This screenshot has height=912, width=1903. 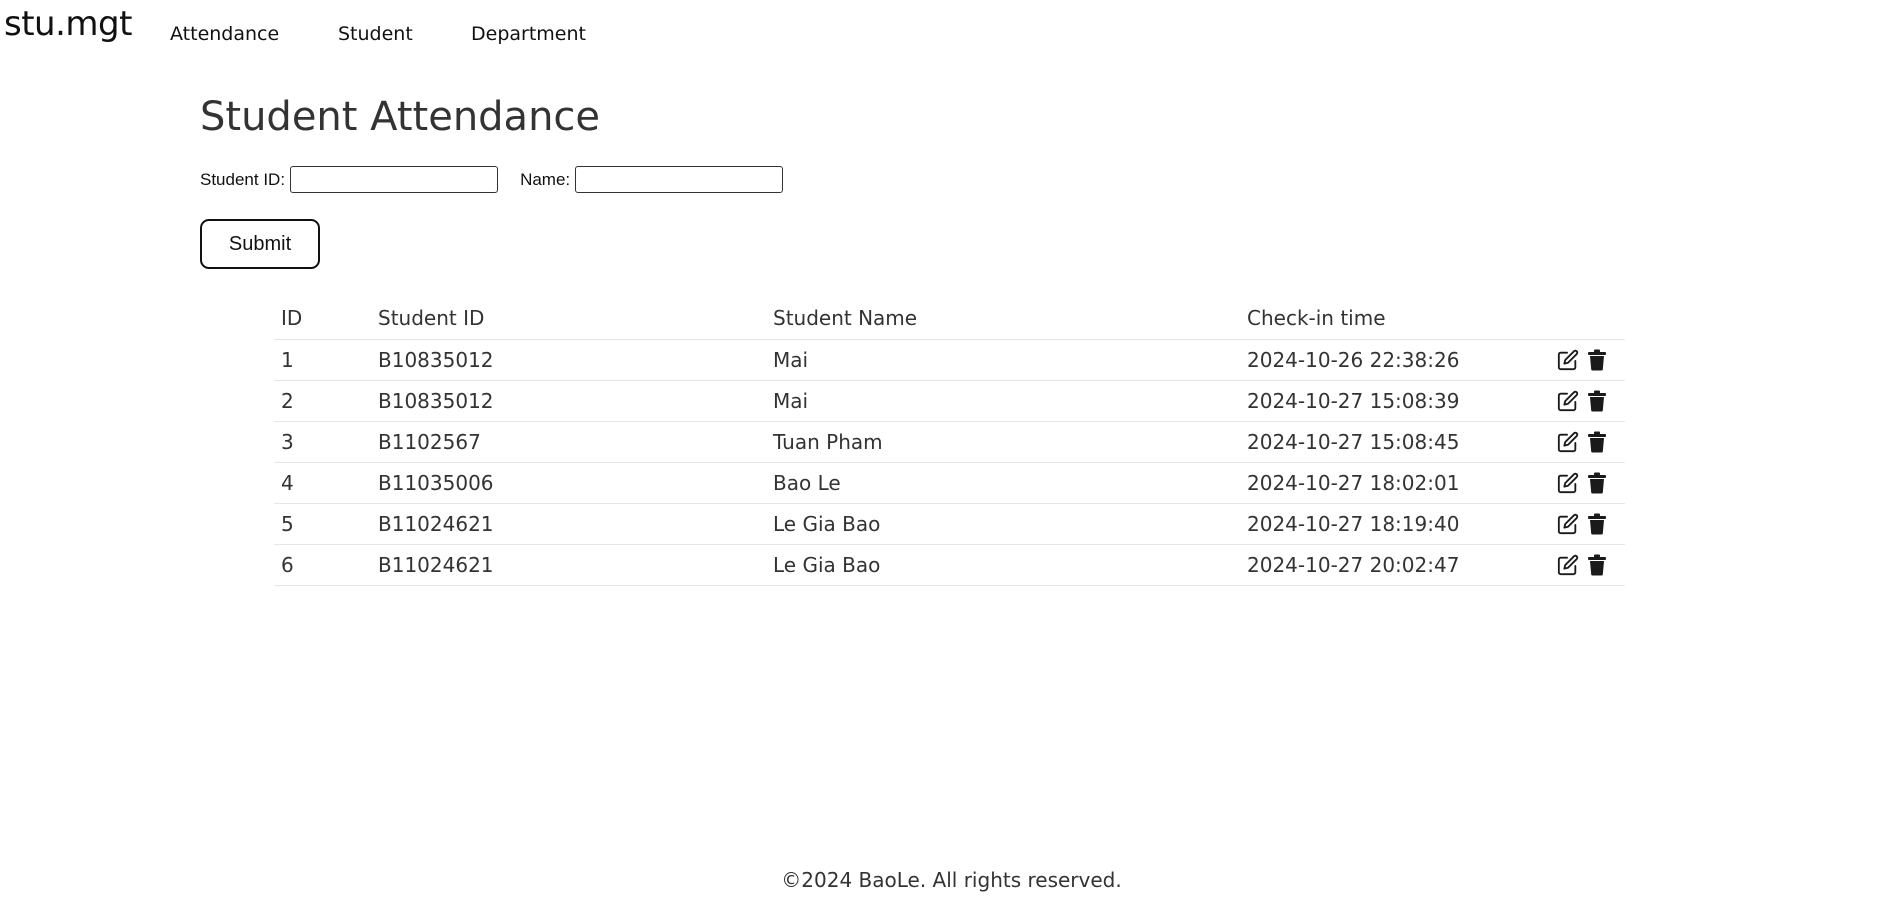 I want to click on cell-student-id: B11035006, so click(x=436, y=482).